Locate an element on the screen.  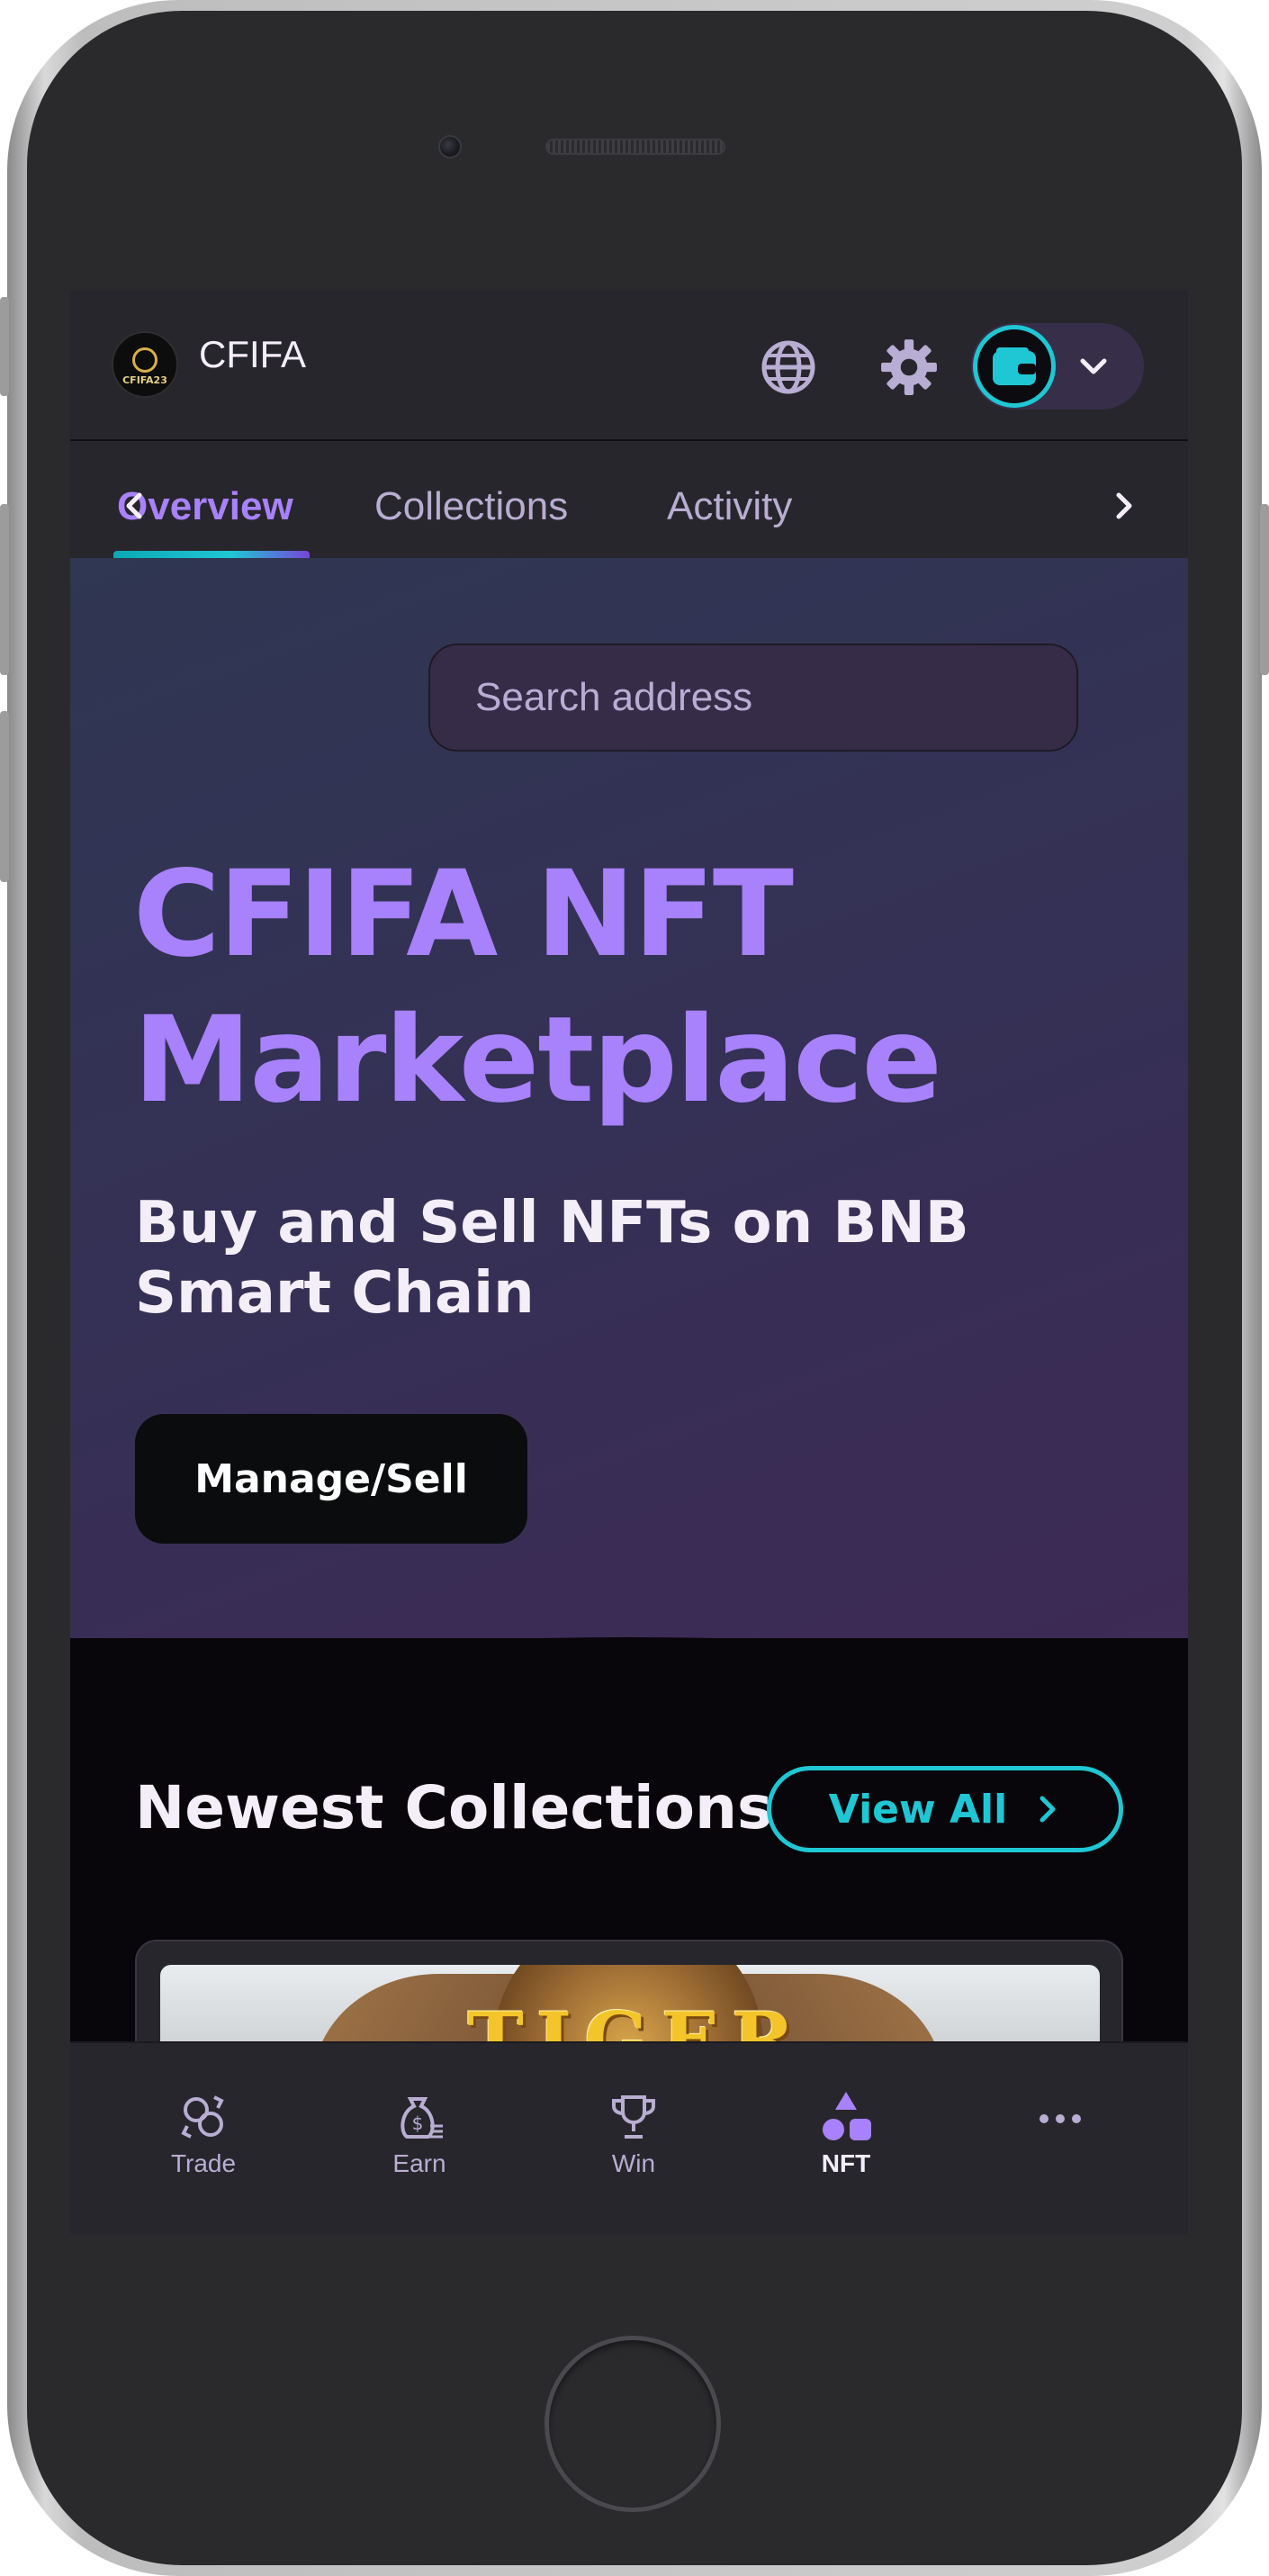
tab-collections: Collections is located at coordinates (471, 506).